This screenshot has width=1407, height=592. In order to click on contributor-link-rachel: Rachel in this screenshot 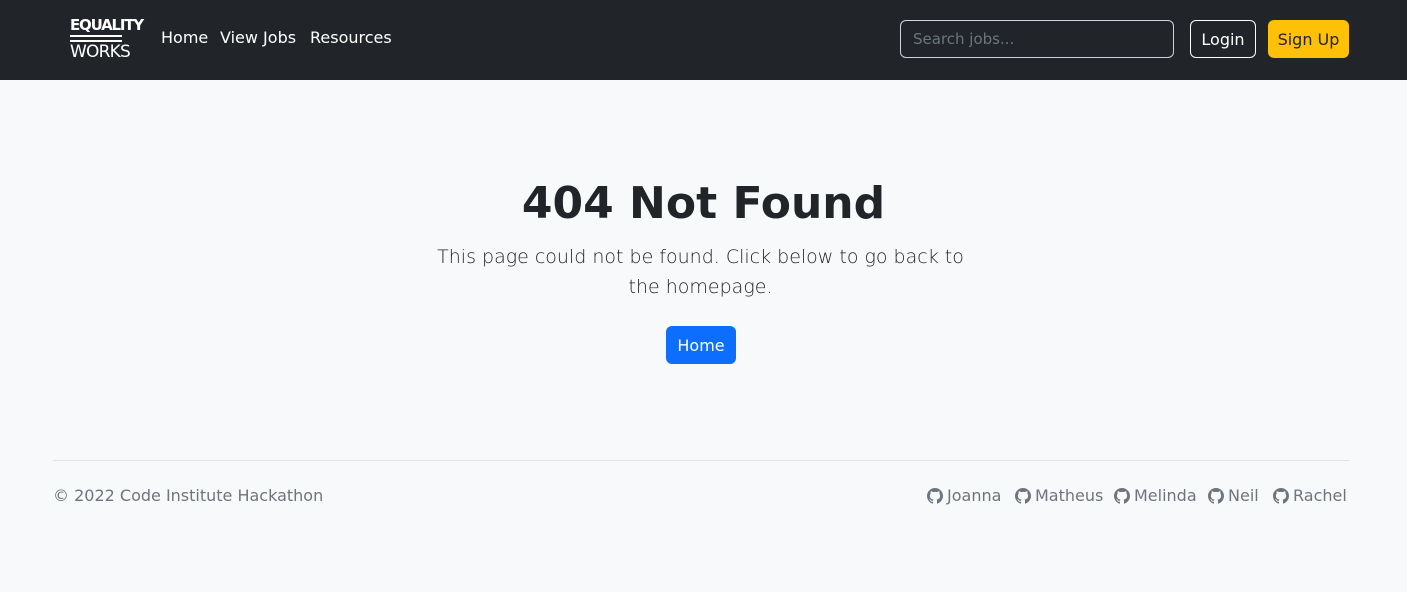, I will do `click(1310, 496)`.